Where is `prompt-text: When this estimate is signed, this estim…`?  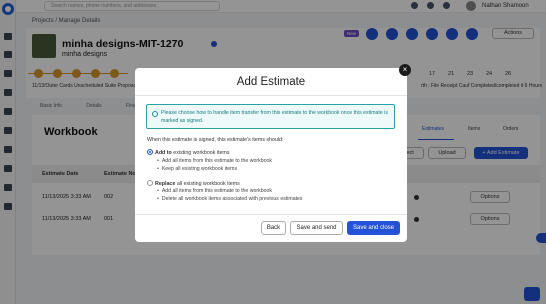 prompt-text: When this estimate is signed, this estim… is located at coordinates (215, 140).